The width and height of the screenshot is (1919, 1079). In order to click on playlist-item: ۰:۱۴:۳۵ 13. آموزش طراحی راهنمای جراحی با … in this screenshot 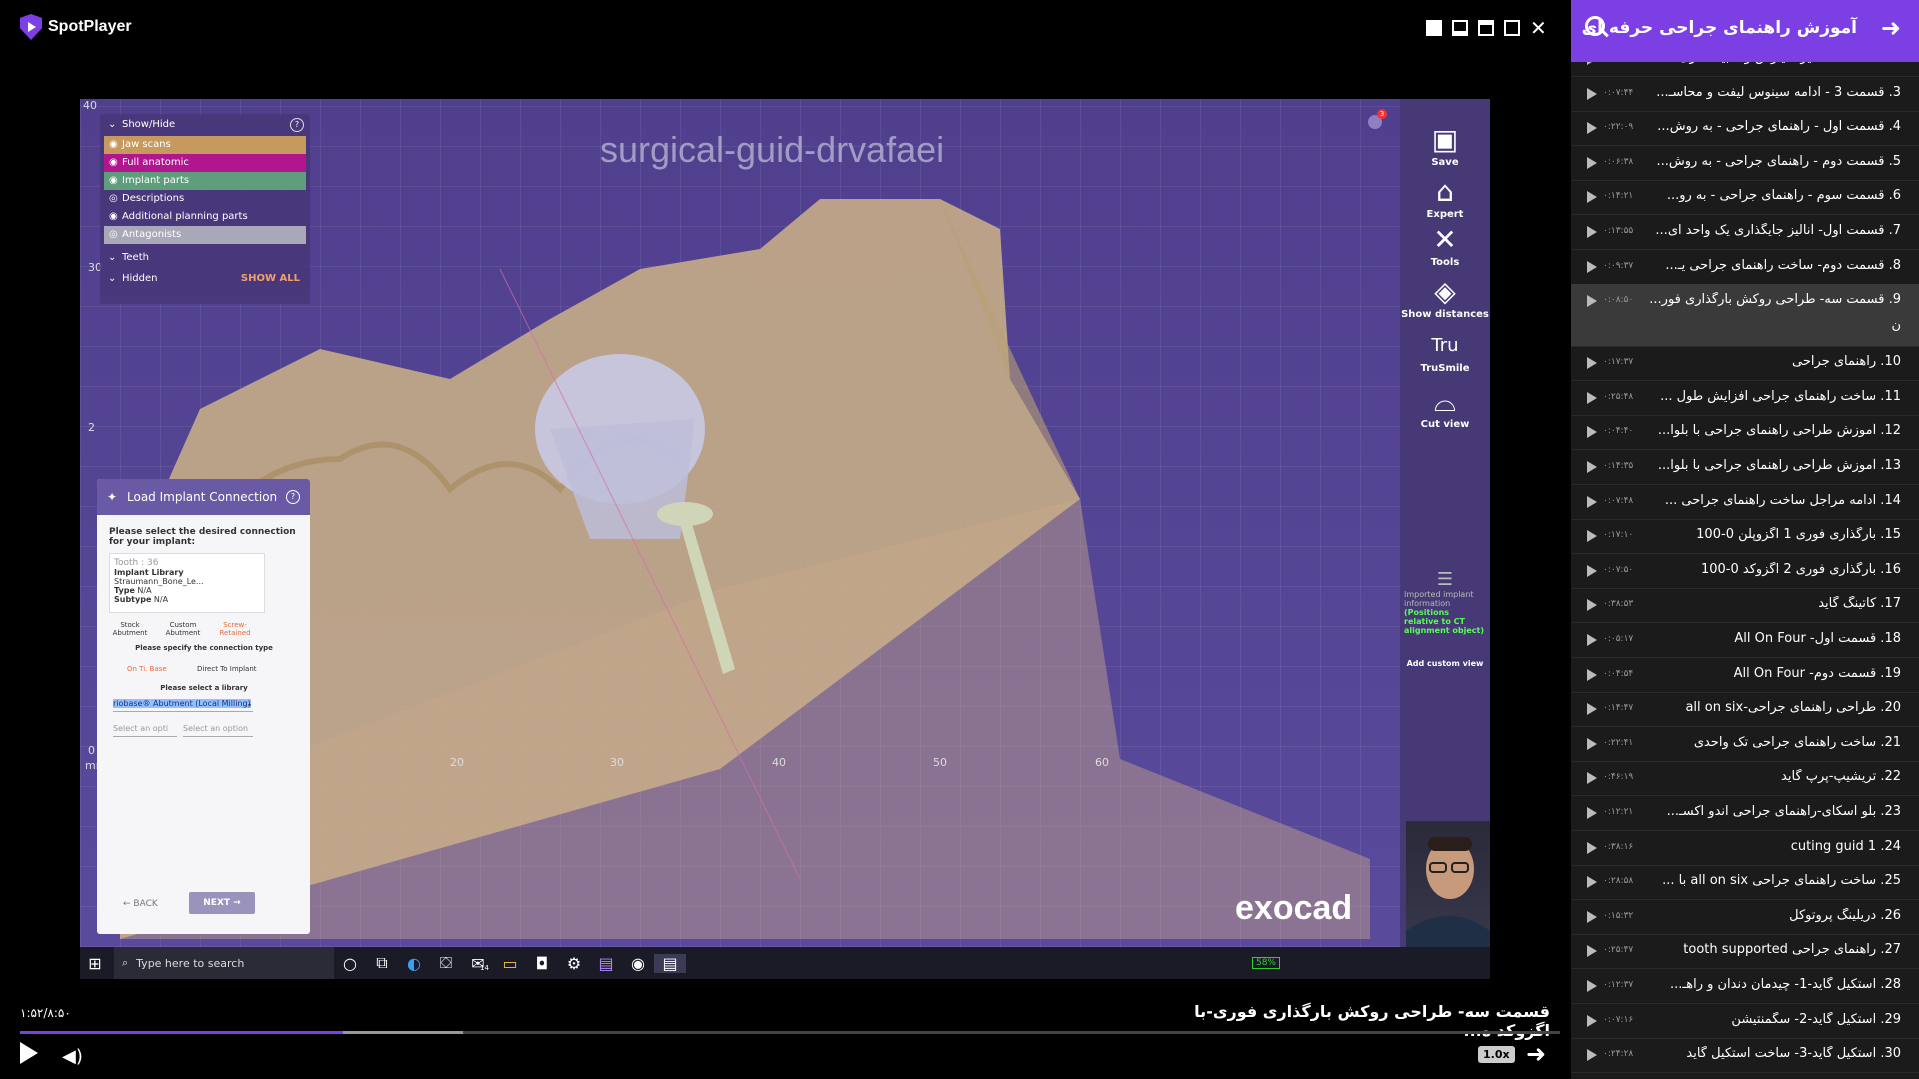, I will do `click(1745, 467)`.